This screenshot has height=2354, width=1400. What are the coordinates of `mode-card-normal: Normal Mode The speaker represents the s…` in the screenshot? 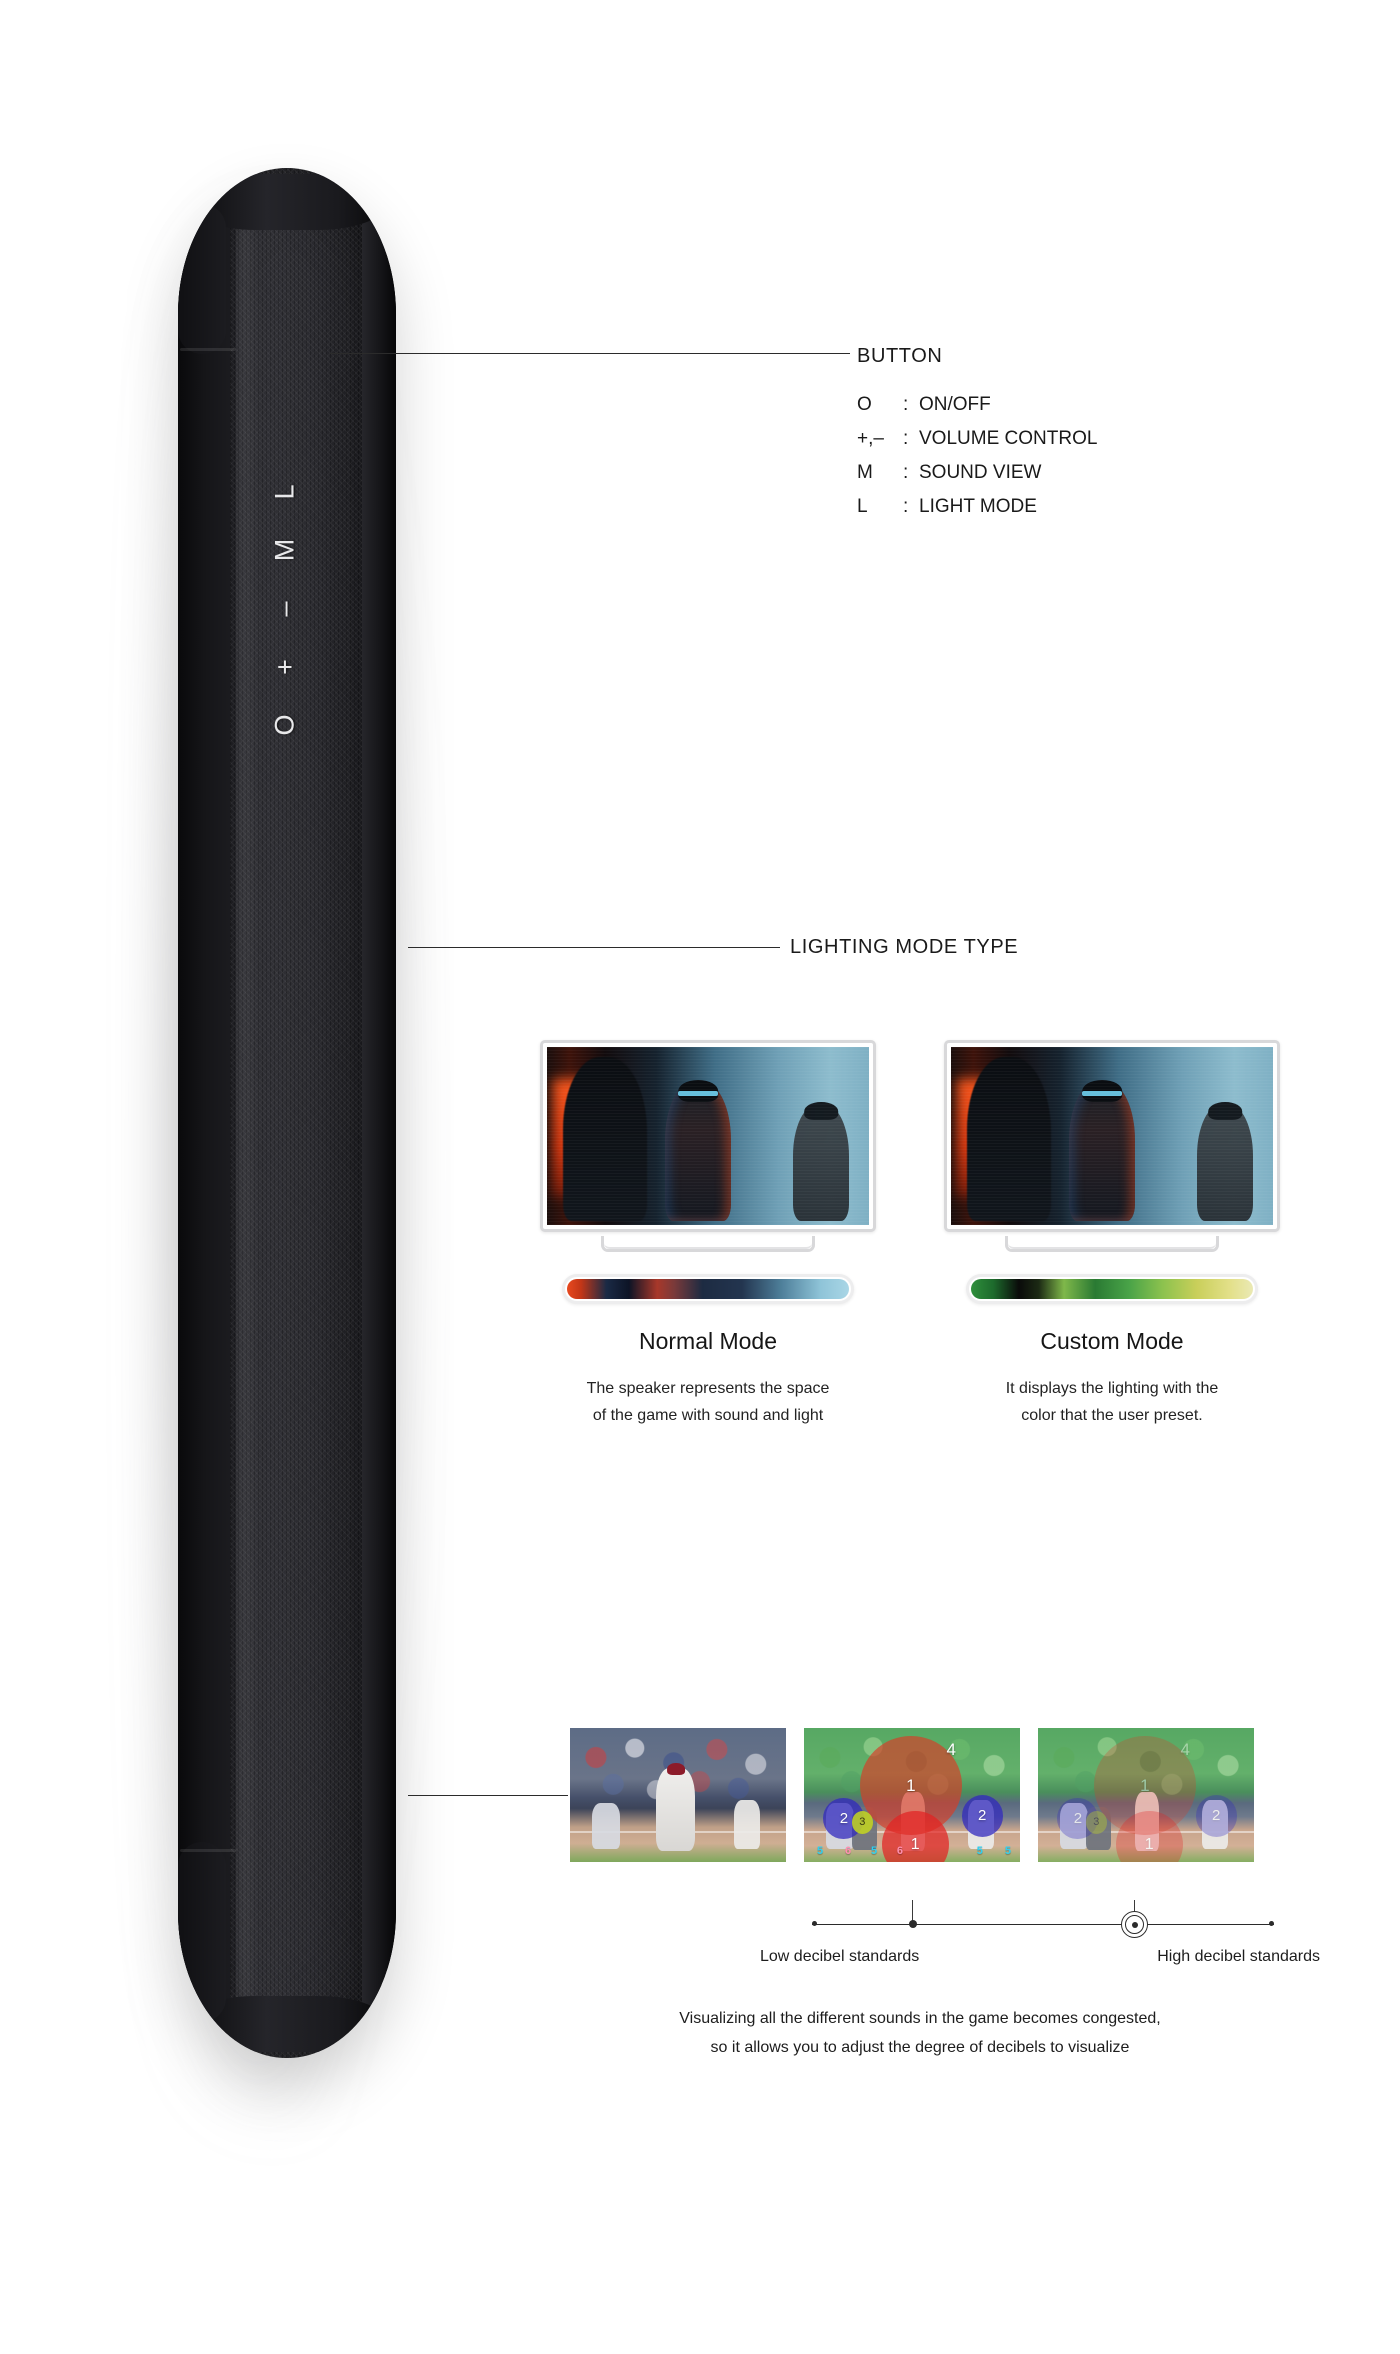 It's located at (708, 1234).